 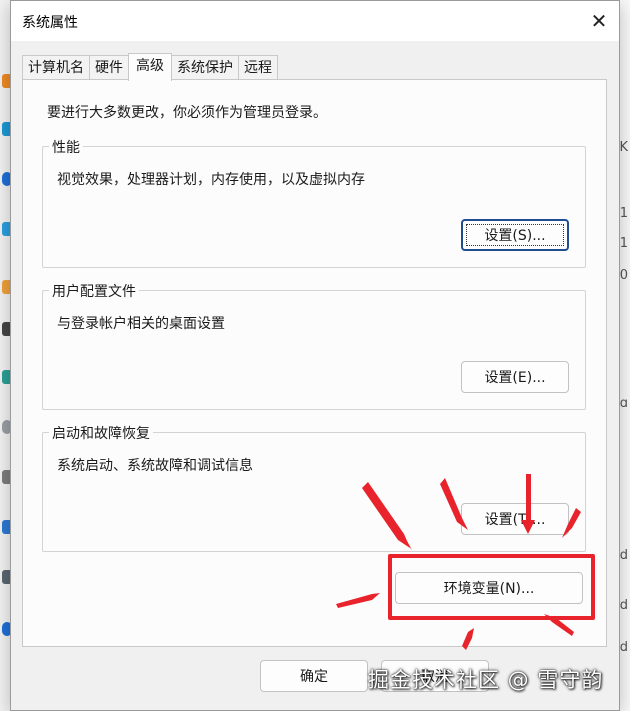 I want to click on performance-label: 性能, so click(x=66, y=147).